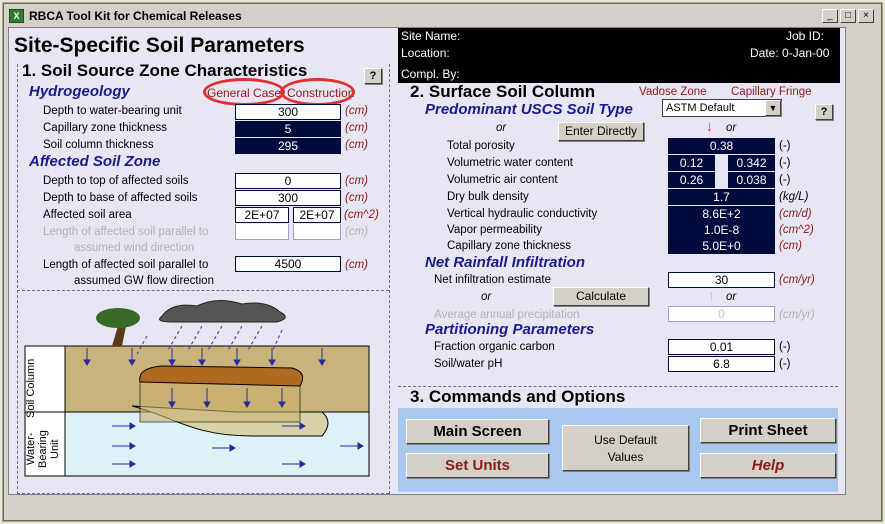  I want to click on water-content-label: Volumetric water content, so click(510, 163).